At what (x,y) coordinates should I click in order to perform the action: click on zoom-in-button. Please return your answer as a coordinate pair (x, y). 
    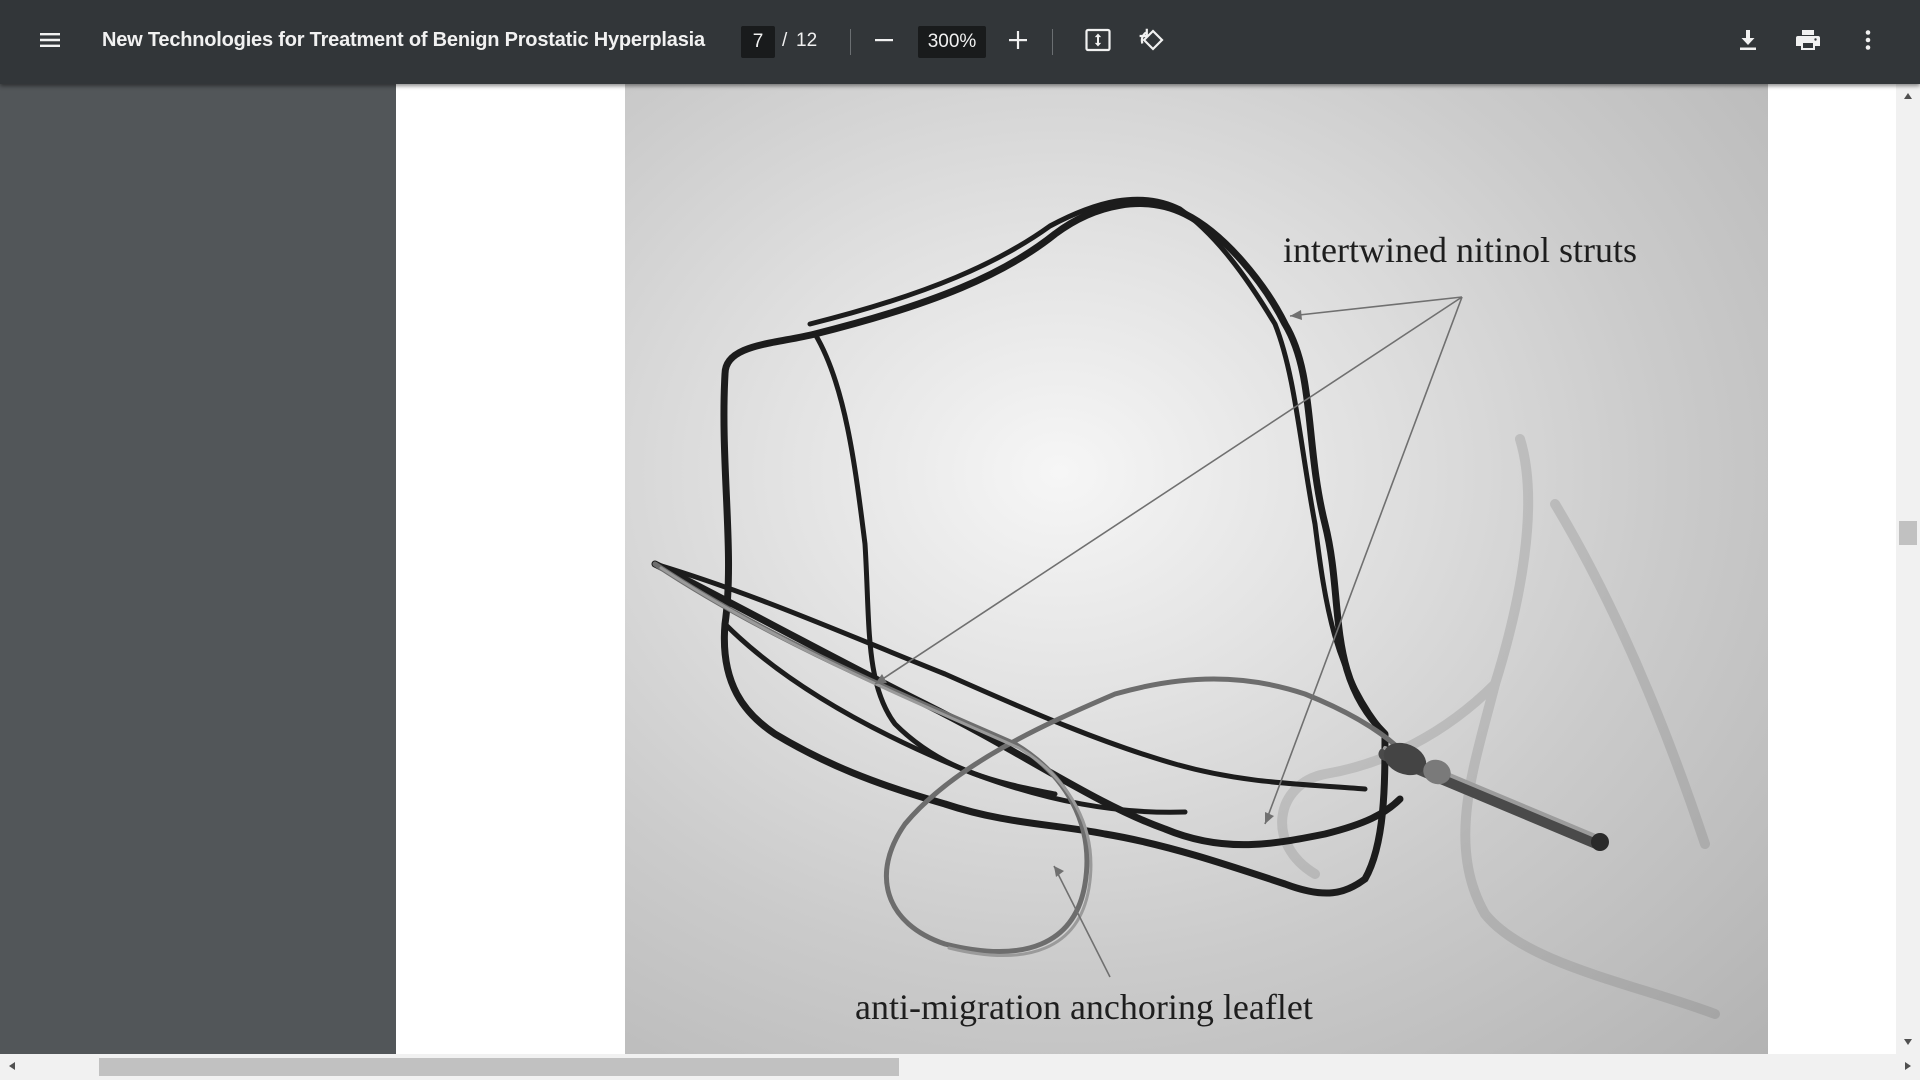
    Looking at the image, I should click on (1018, 42).